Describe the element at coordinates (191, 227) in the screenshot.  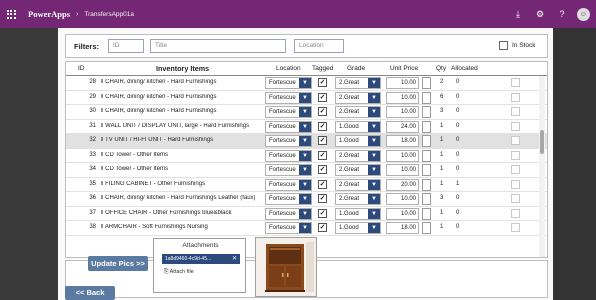
I see `row-item-title: ‖ ARMCHAIR - Soft Furnishings Nursing` at that location.